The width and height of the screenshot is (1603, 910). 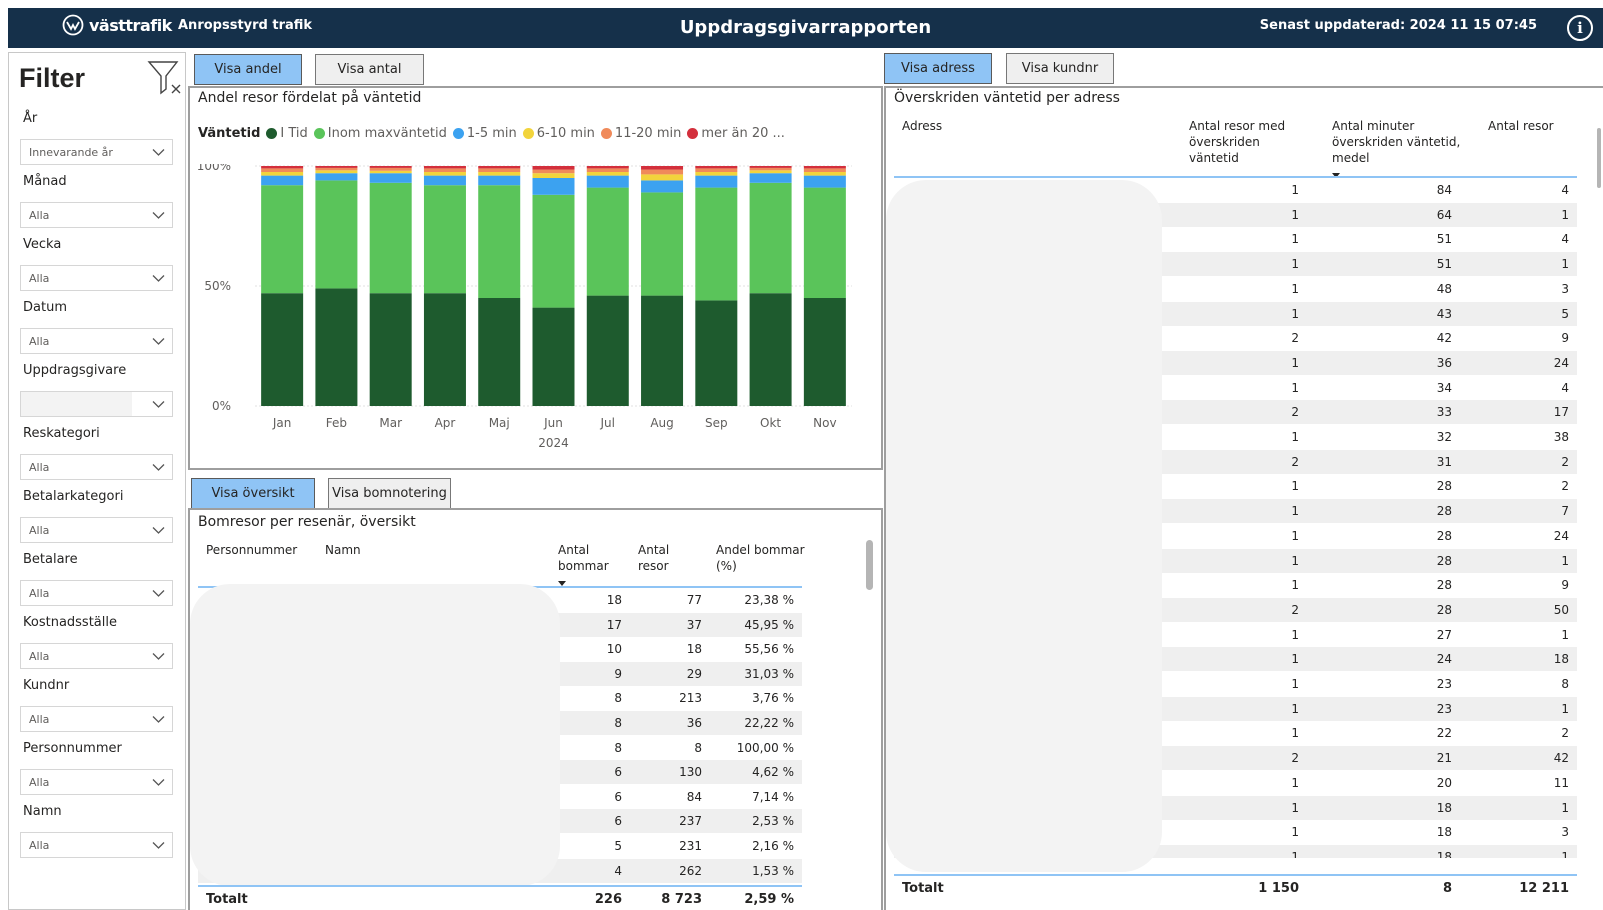 What do you see at coordinates (380, 133) in the screenshot?
I see `legend-item: Inom maxväntetid` at bounding box center [380, 133].